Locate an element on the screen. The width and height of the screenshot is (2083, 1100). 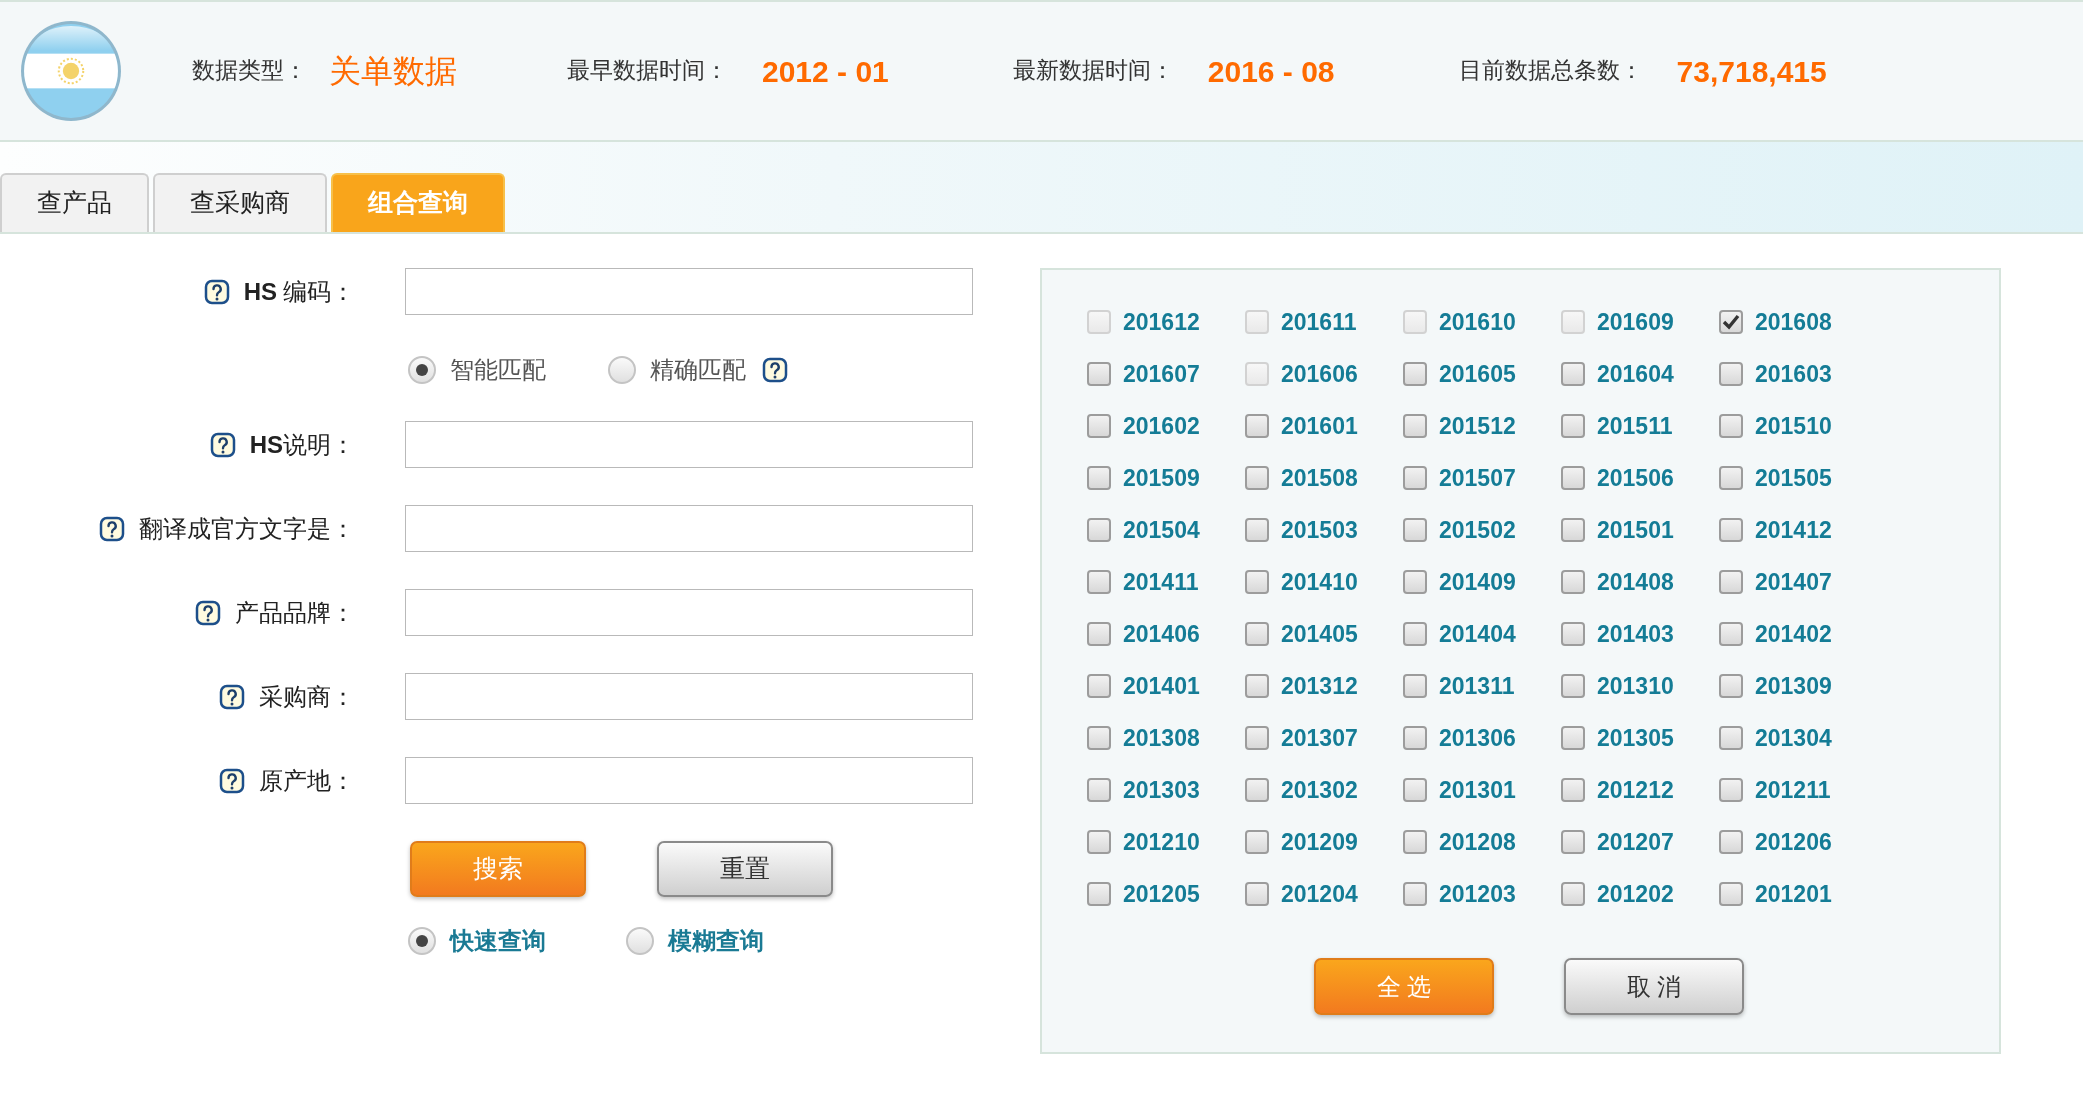
month-label: 201307 is located at coordinates (1319, 738).